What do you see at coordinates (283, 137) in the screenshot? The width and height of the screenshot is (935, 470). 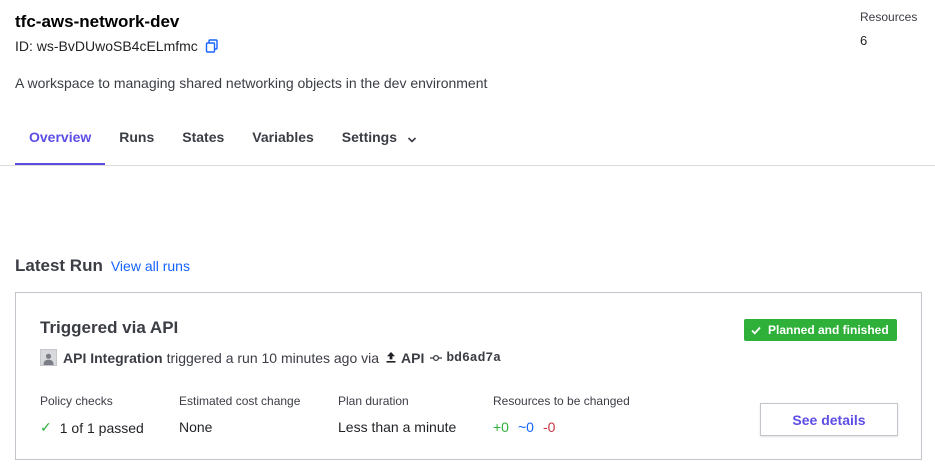 I see `tab-label: Variables` at bounding box center [283, 137].